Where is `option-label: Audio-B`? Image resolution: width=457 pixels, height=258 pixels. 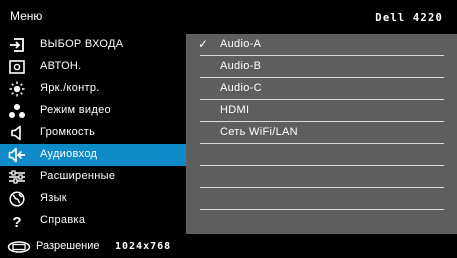
option-label: Audio-B is located at coordinates (241, 66).